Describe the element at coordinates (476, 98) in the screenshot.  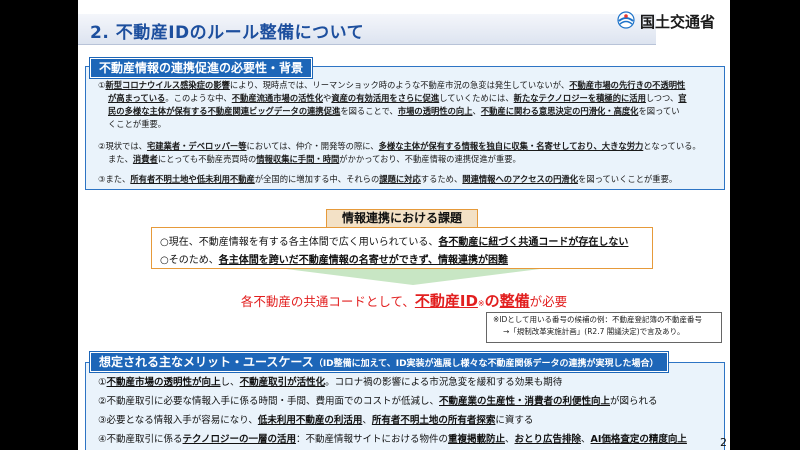
I see `body-text: していくためには、` at that location.